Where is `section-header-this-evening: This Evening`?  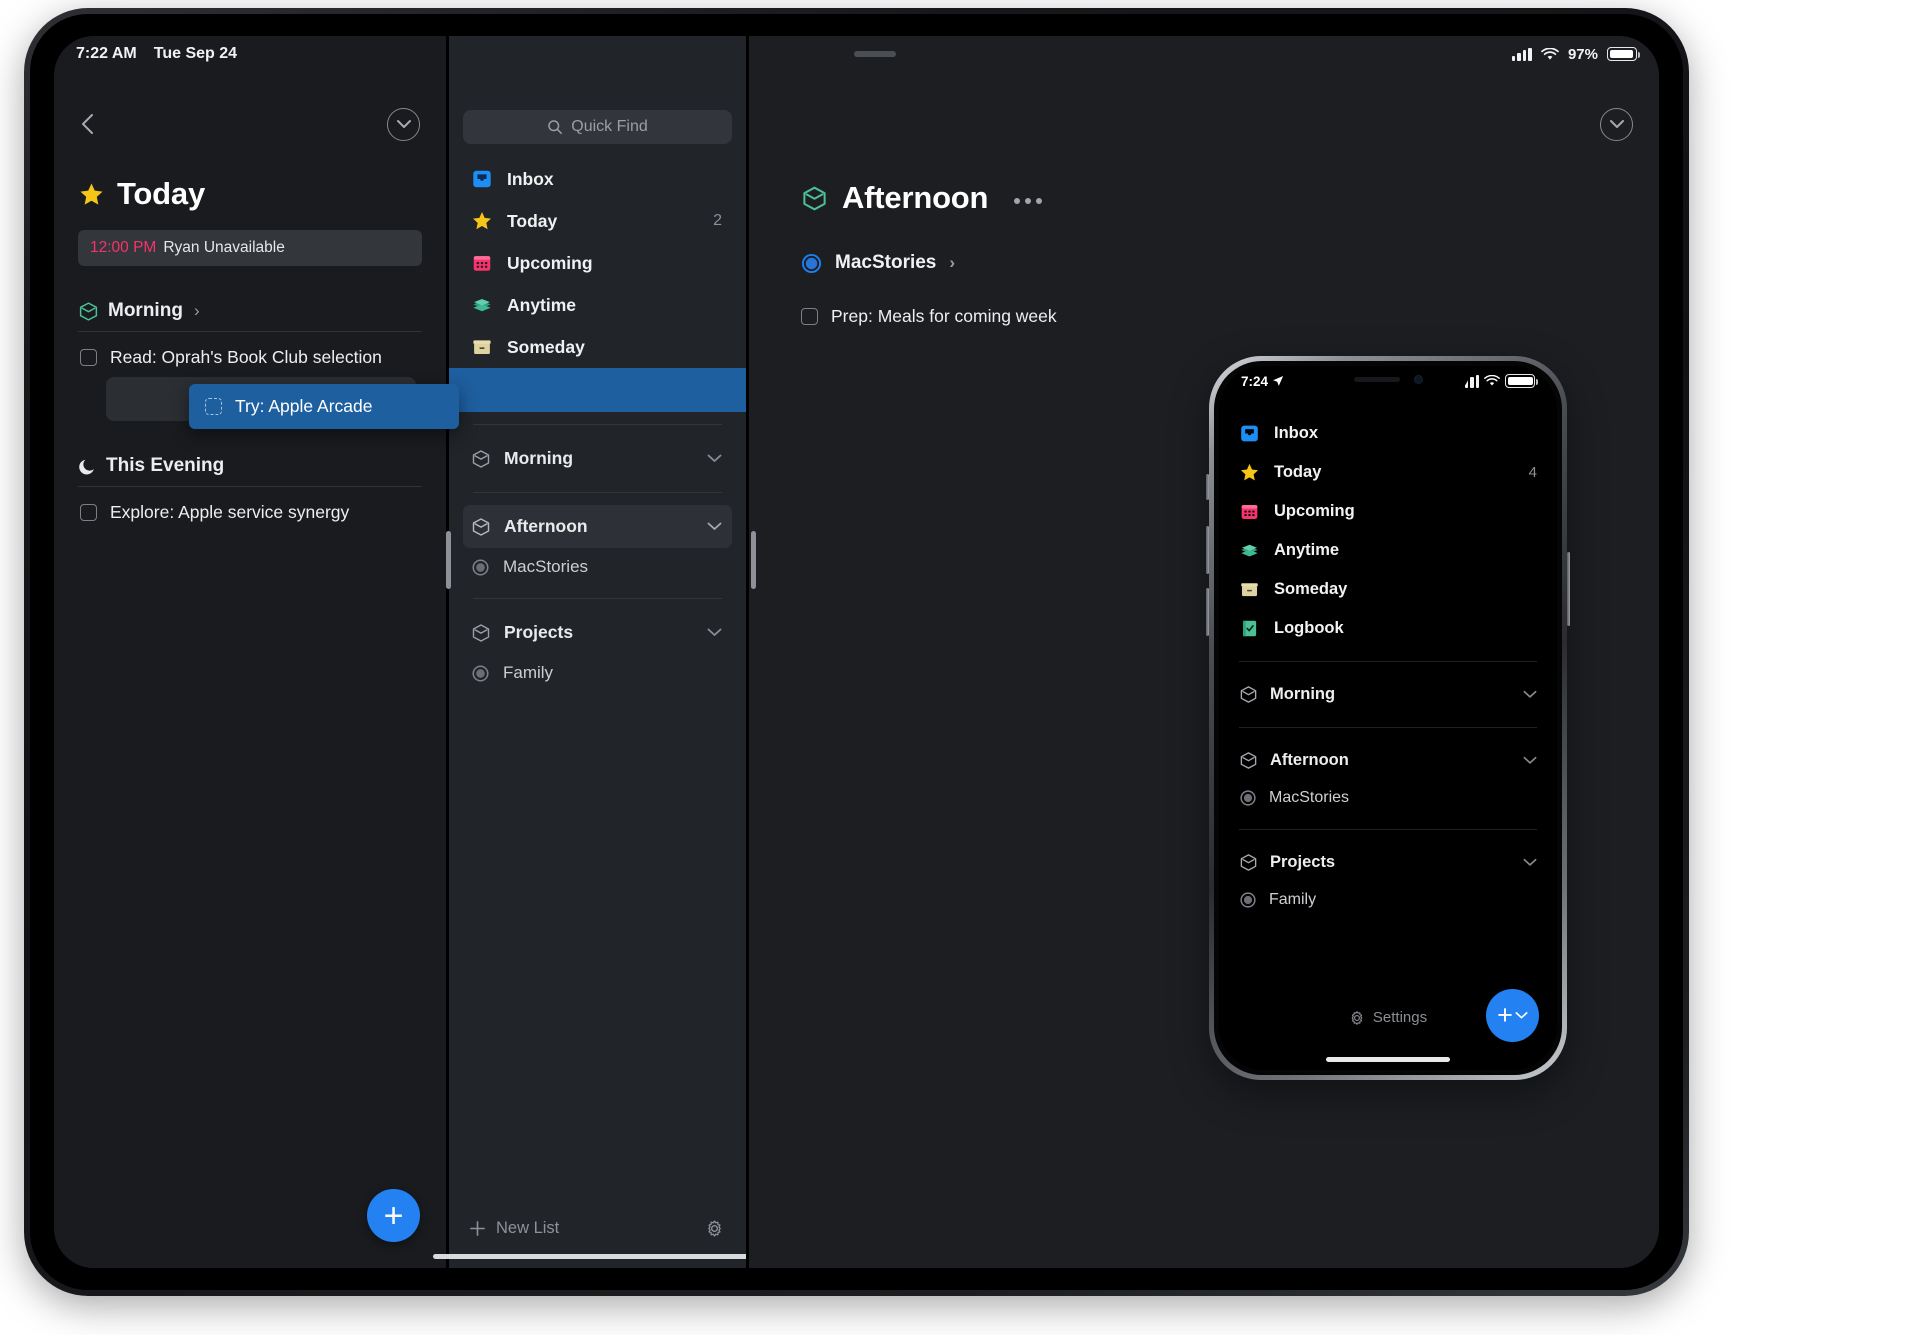
section-header-this-evening: This Evening is located at coordinates (250, 471).